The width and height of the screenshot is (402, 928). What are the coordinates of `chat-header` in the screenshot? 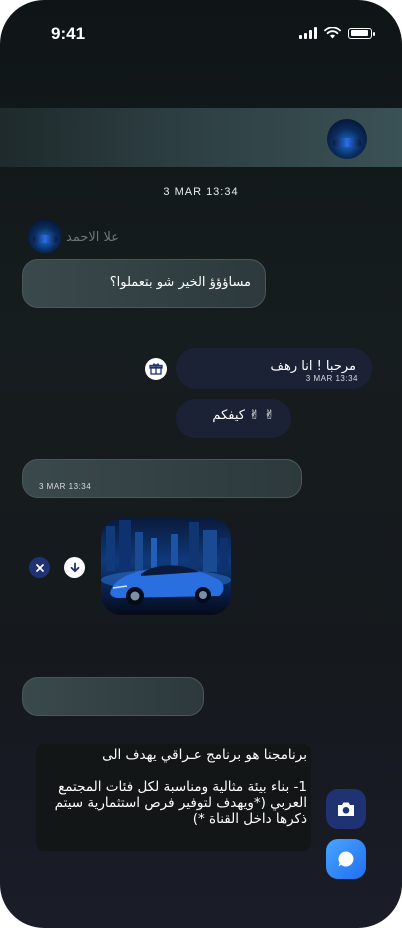 It's located at (201, 137).